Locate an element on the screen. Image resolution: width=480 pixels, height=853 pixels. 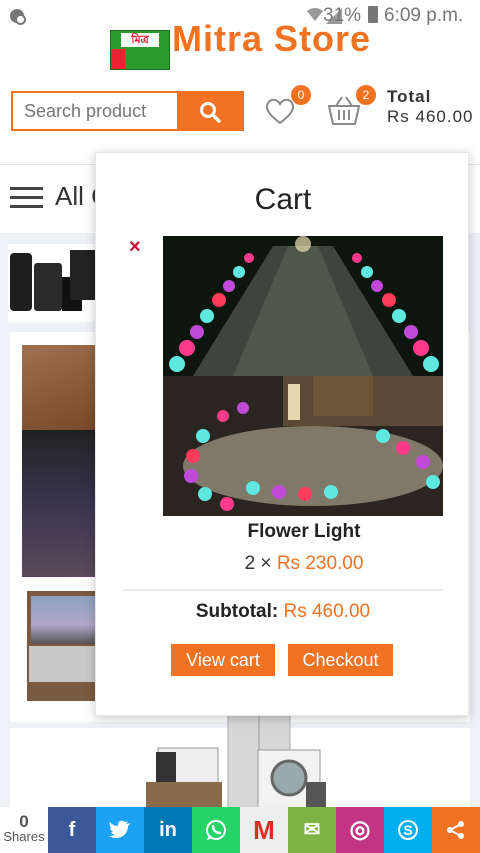
laptop-keyboard-image is located at coordinates (63, 664).